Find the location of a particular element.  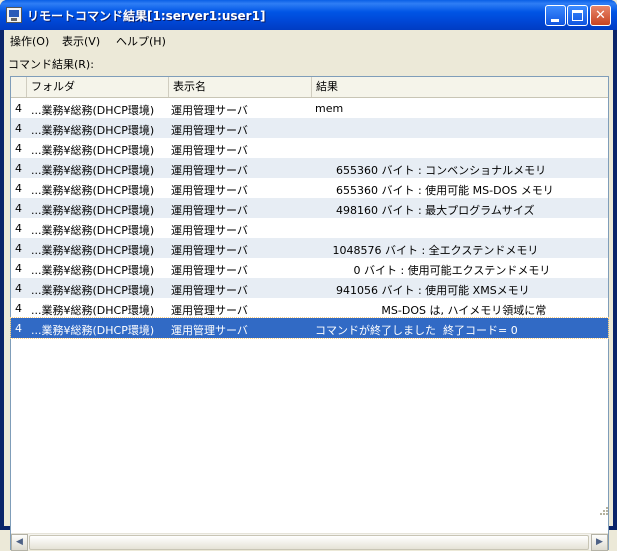

close-button: ✕ is located at coordinates (600, 15).